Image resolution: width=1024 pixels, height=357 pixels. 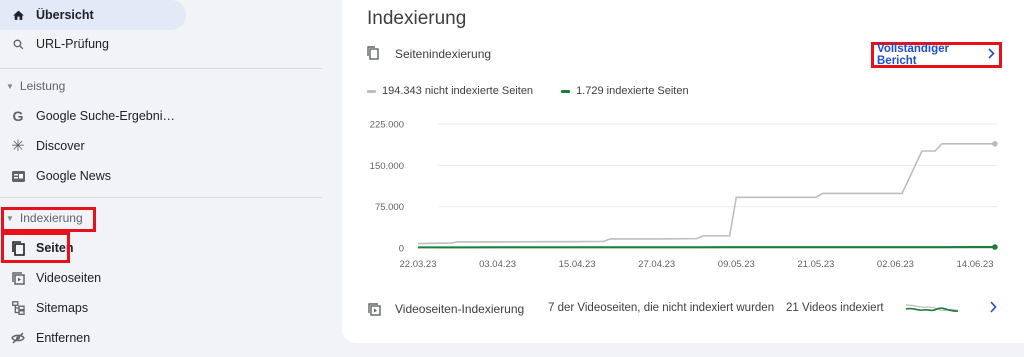 I want to click on sidebar-item-url-pruefung: URL-Prüfung, so click(x=165, y=44).